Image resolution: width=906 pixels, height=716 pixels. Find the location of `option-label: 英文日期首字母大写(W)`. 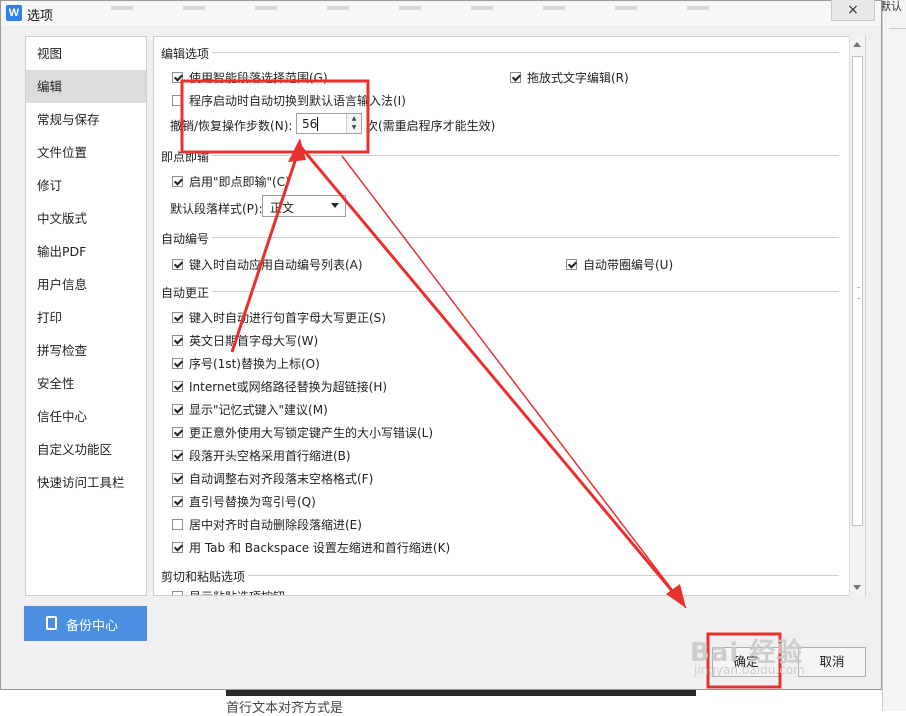

option-label: 英文日期首字母大写(W) is located at coordinates (254, 341).